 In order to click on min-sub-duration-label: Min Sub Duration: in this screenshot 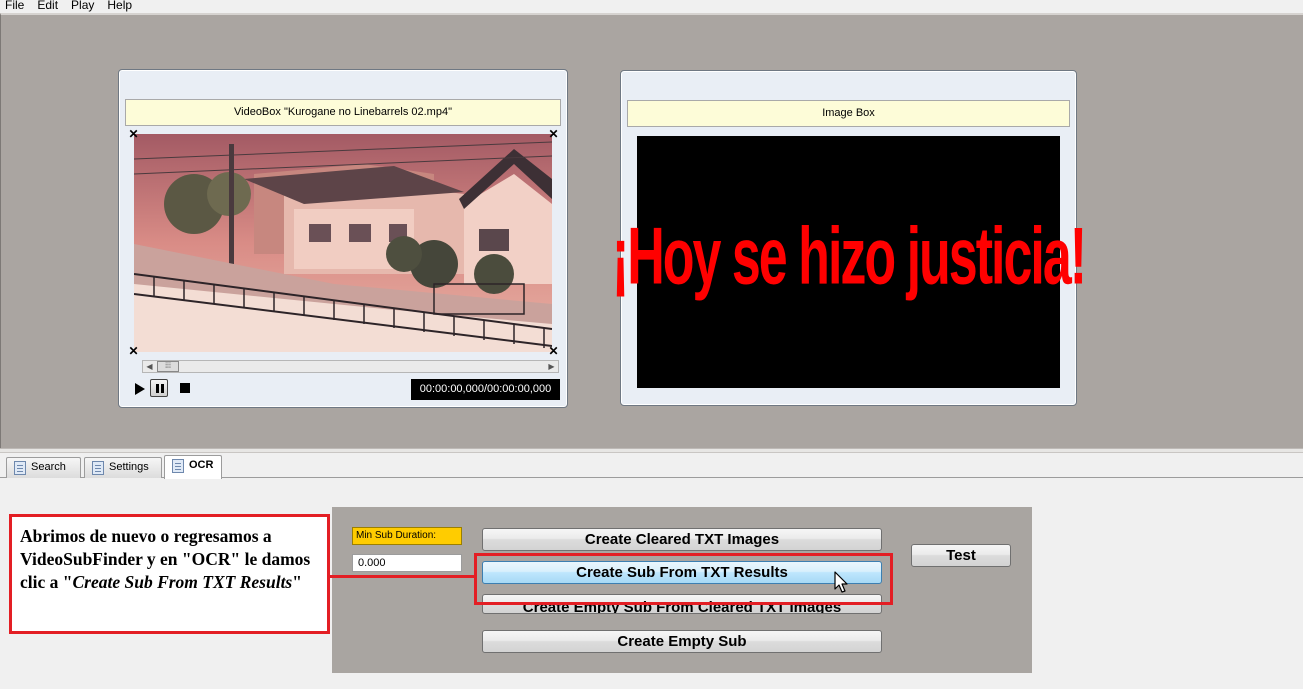, I will do `click(407, 536)`.